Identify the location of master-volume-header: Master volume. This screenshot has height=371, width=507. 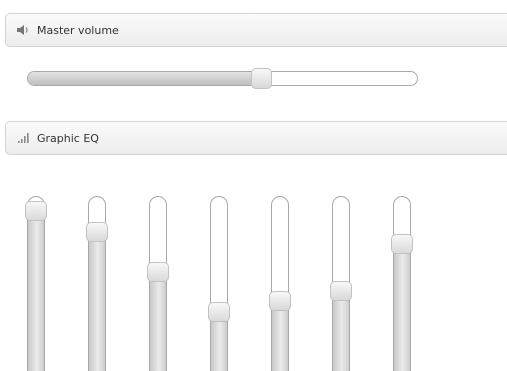
(256, 30).